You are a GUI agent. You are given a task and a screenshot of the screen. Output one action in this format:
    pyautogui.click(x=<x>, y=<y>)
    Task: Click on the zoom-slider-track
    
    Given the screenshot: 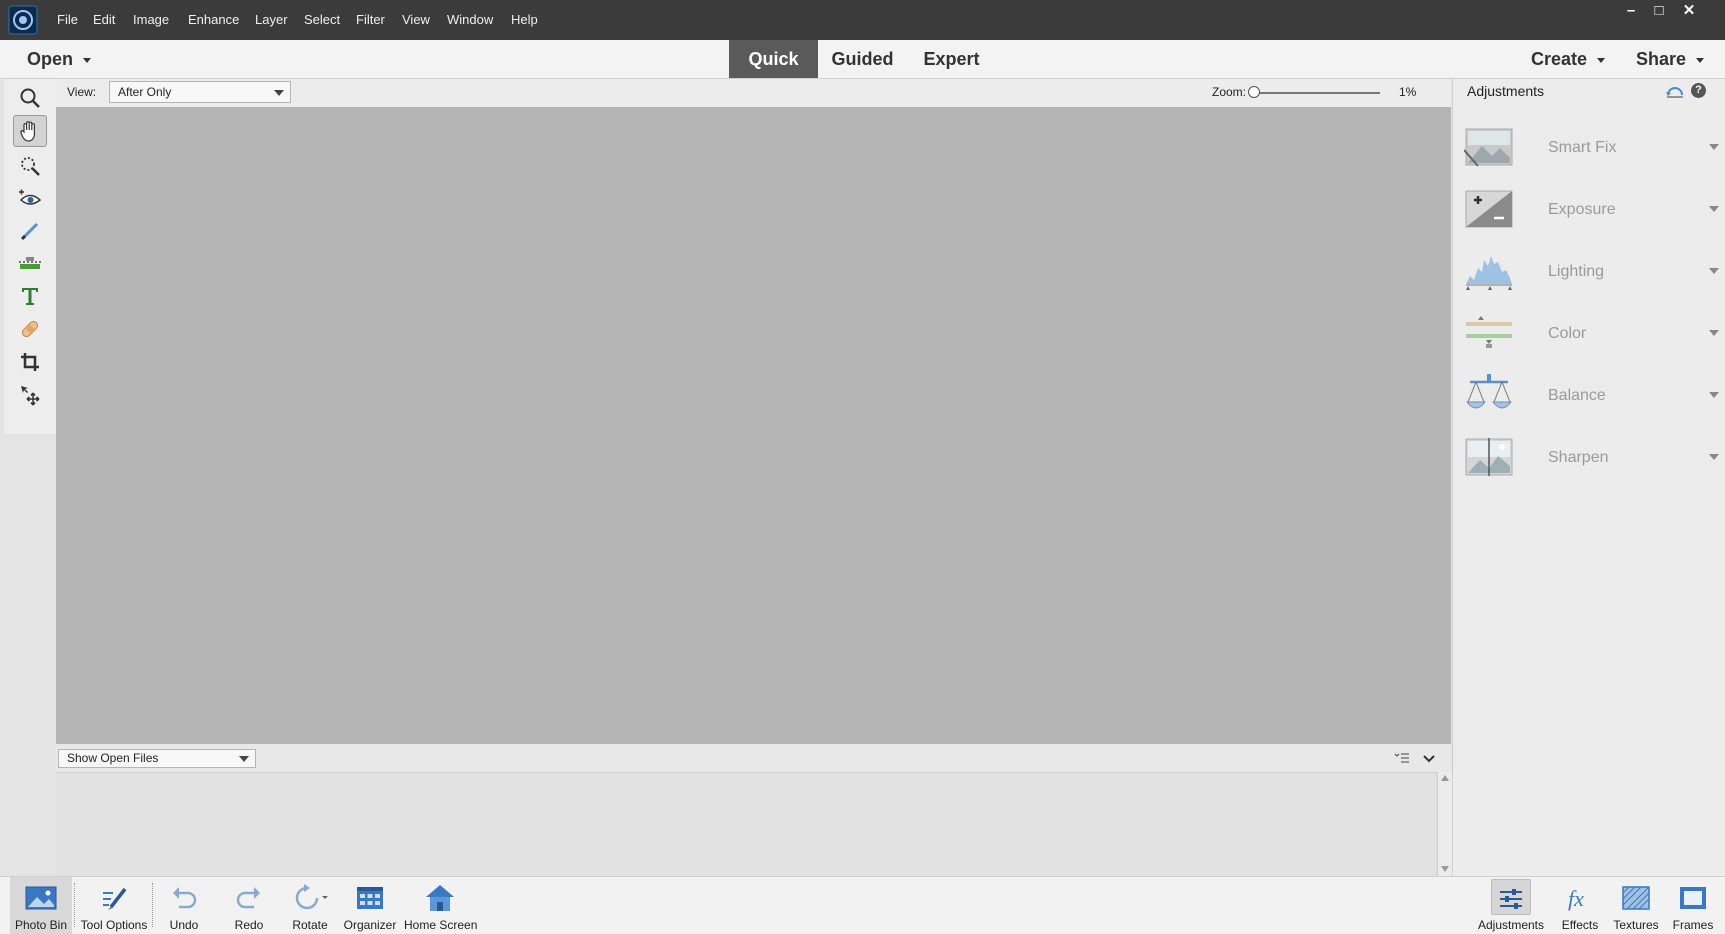 What is the action you would take?
    pyautogui.click(x=1317, y=93)
    